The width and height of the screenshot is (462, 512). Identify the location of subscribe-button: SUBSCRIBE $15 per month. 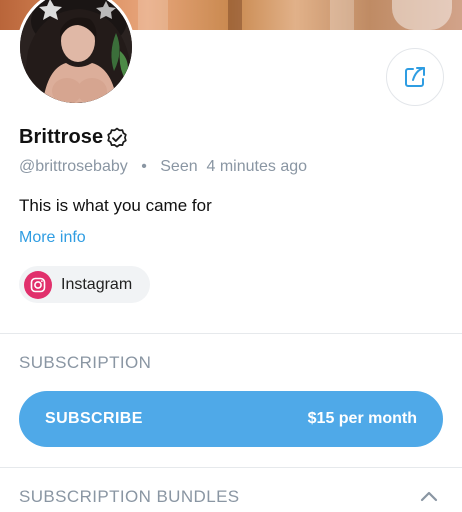
(231, 419).